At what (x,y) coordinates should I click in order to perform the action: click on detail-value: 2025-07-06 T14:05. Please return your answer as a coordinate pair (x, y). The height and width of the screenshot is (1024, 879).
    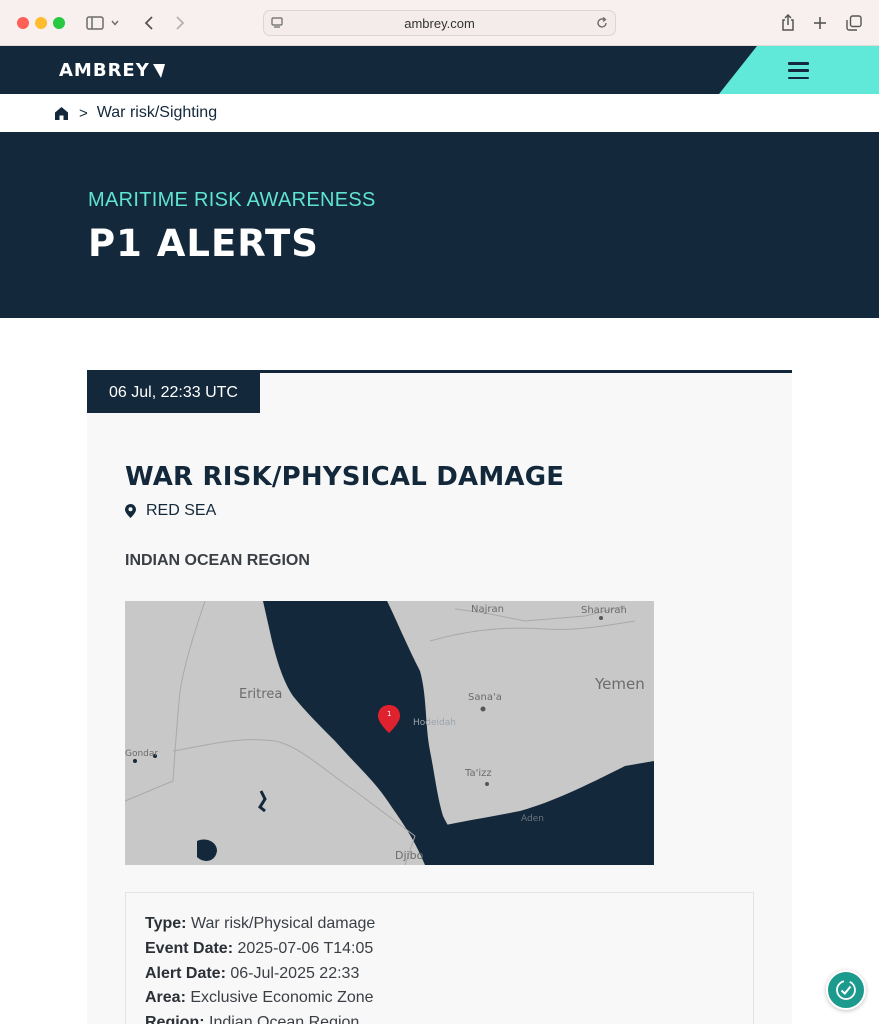
    Looking at the image, I should click on (305, 948).